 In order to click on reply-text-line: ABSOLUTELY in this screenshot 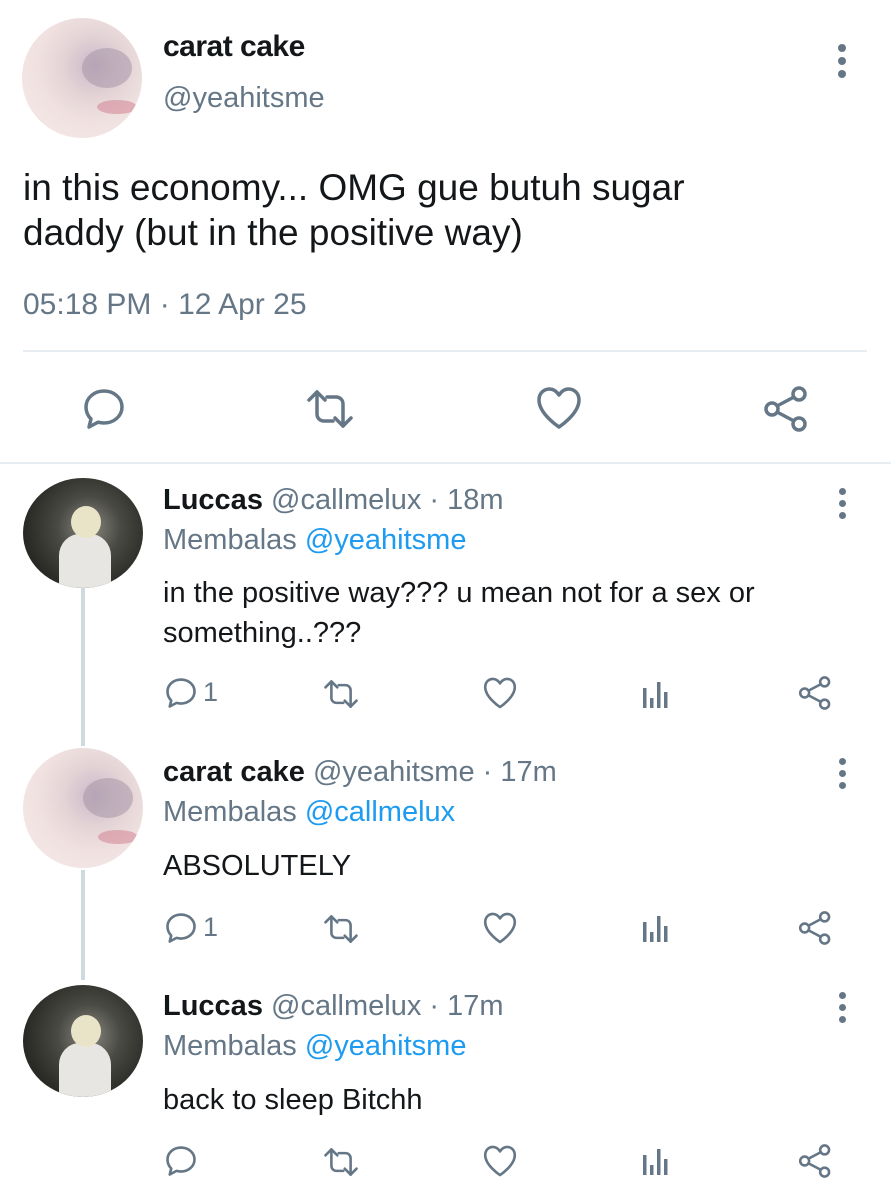, I will do `click(257, 866)`.